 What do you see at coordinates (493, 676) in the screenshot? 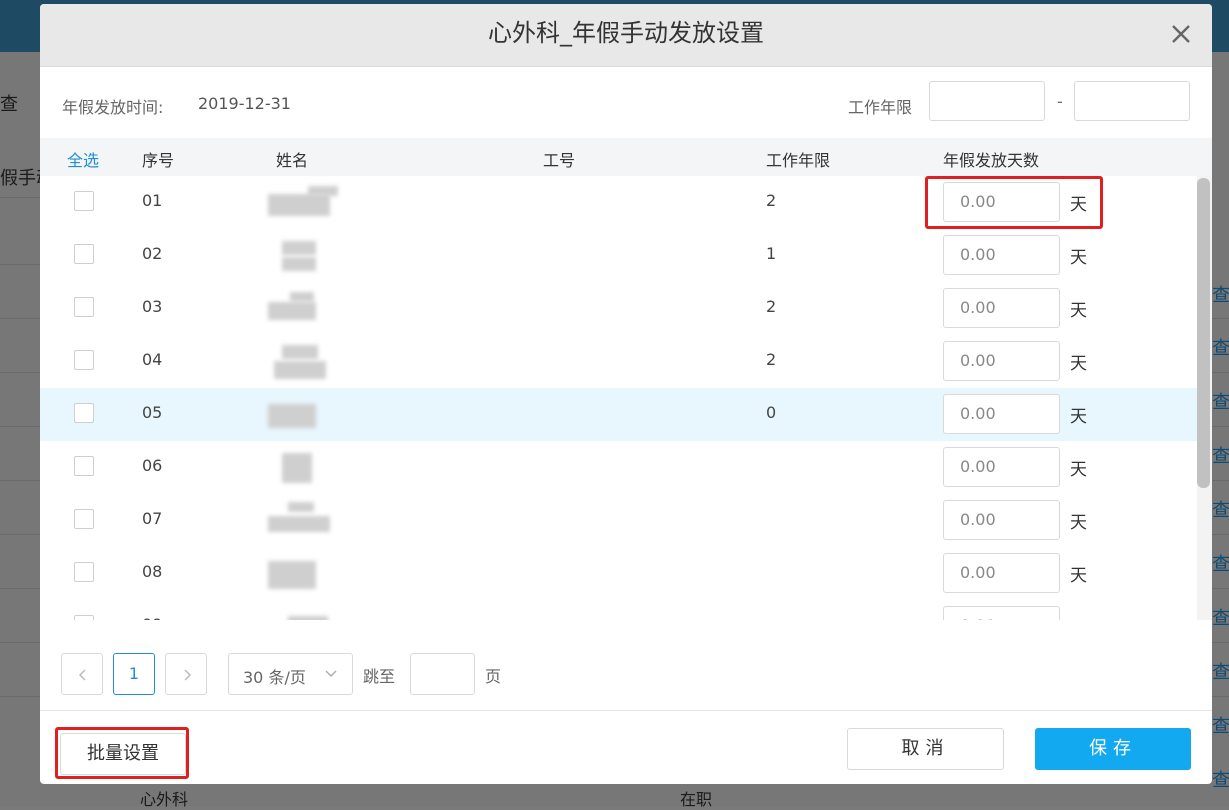
I see `page-unit-label: 页` at bounding box center [493, 676].